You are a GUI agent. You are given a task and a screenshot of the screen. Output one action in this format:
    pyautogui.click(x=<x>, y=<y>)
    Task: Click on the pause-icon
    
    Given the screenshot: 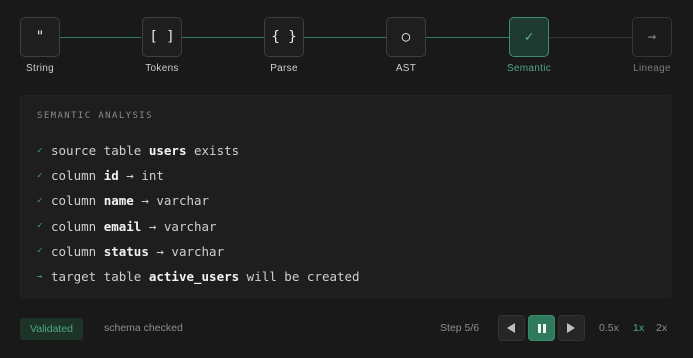 What is the action you would take?
    pyautogui.click(x=541, y=328)
    